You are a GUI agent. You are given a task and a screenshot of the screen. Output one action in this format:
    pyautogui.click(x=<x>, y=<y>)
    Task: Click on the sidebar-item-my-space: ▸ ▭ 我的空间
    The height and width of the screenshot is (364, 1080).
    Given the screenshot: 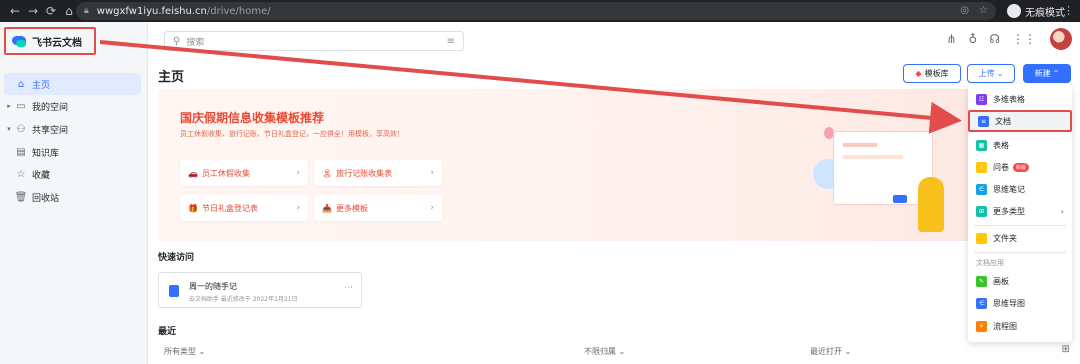 What is the action you would take?
    pyautogui.click(x=72, y=106)
    